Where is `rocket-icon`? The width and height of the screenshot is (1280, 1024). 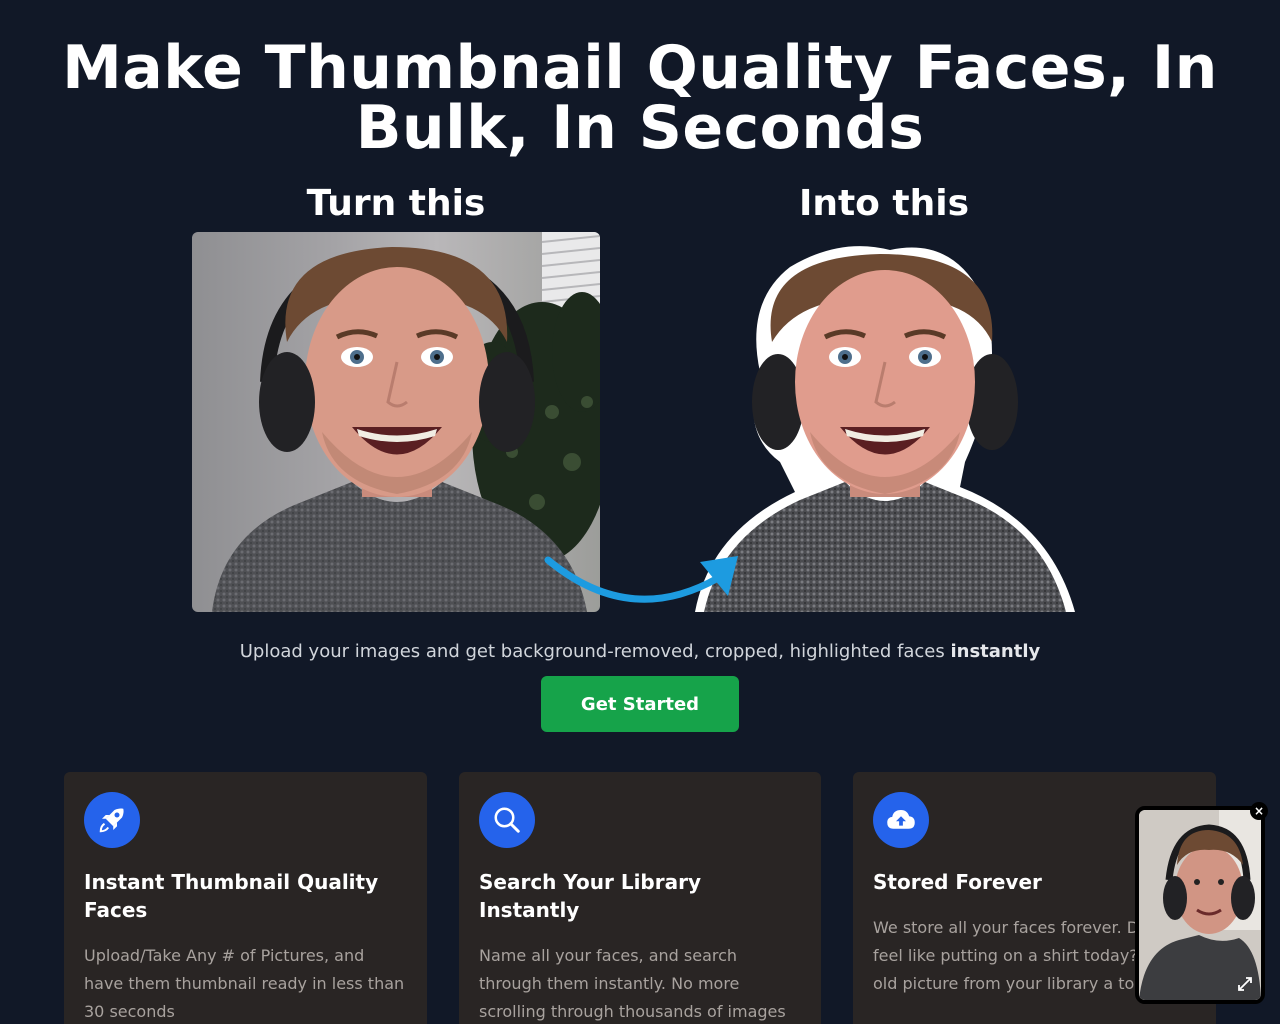
rocket-icon is located at coordinates (112, 820).